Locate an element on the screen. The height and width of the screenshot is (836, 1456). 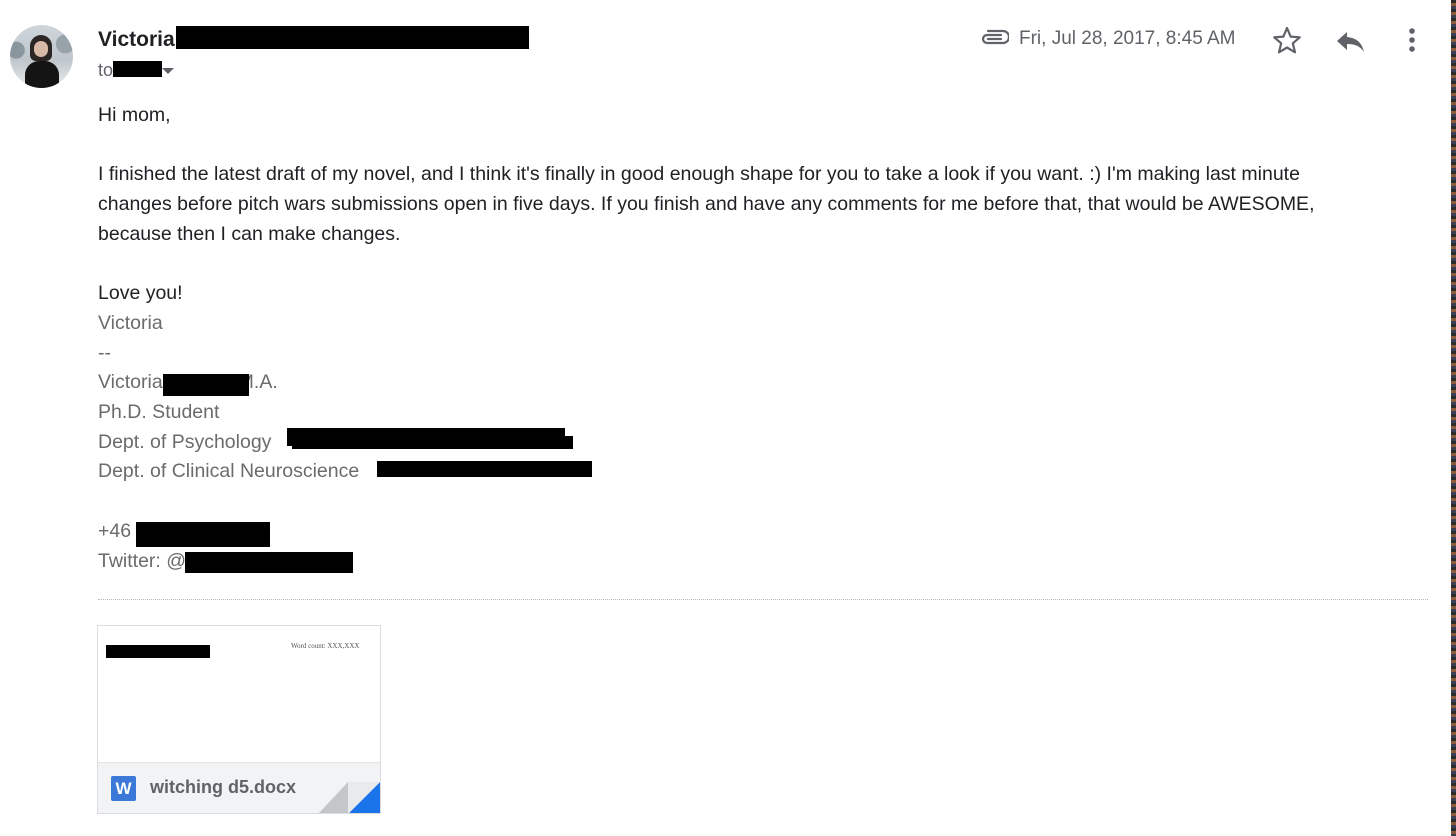
paperclip-icon is located at coordinates (995, 37).